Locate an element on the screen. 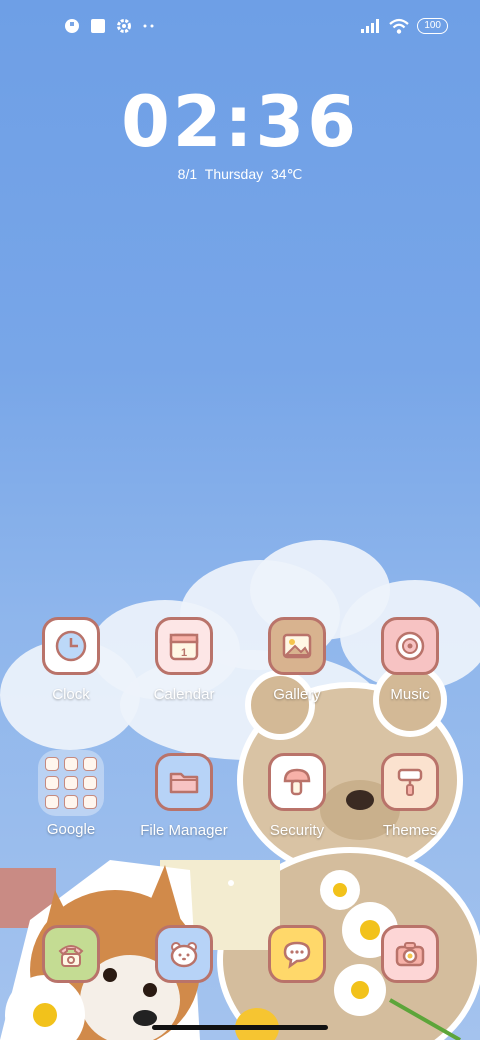 This screenshot has height=1040, width=480. app-label: Clock is located at coordinates (71, 694).